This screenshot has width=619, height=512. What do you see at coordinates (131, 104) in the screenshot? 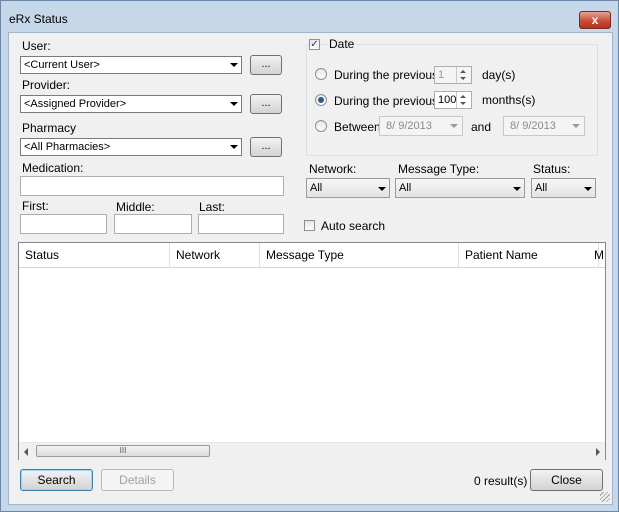
I see `provider-select: <Assigned Provider>` at bounding box center [131, 104].